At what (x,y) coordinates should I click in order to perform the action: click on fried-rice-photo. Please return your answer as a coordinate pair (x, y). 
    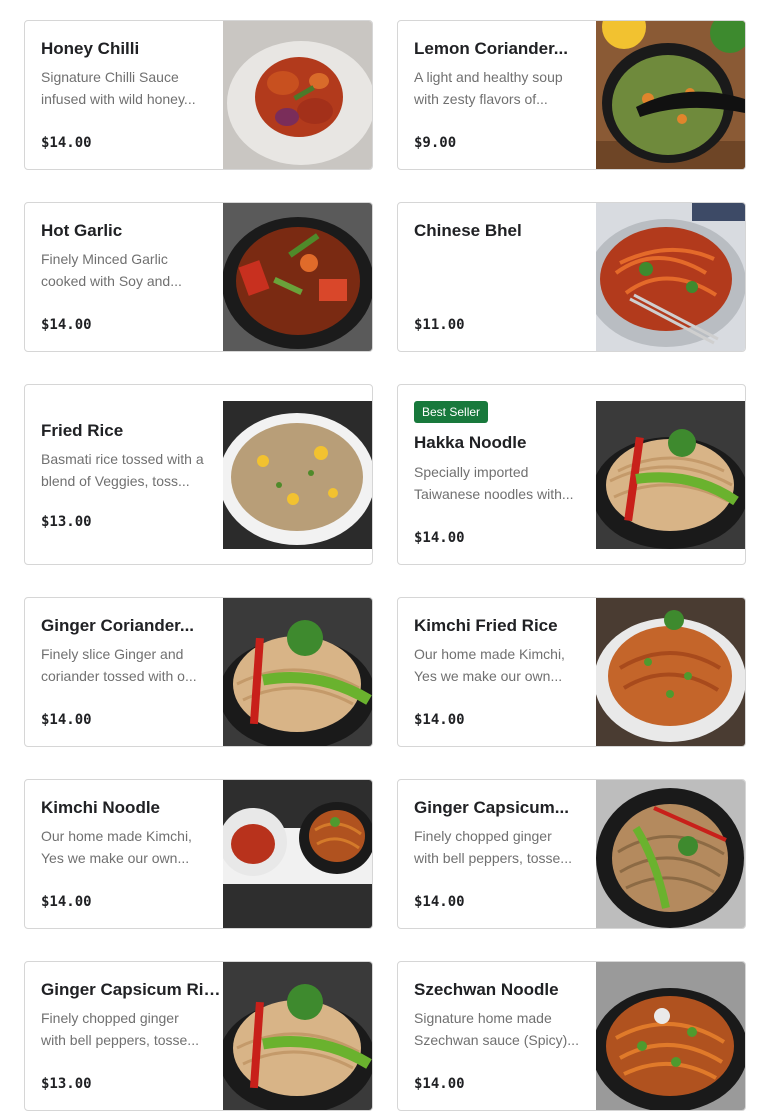
    Looking at the image, I should click on (297, 475).